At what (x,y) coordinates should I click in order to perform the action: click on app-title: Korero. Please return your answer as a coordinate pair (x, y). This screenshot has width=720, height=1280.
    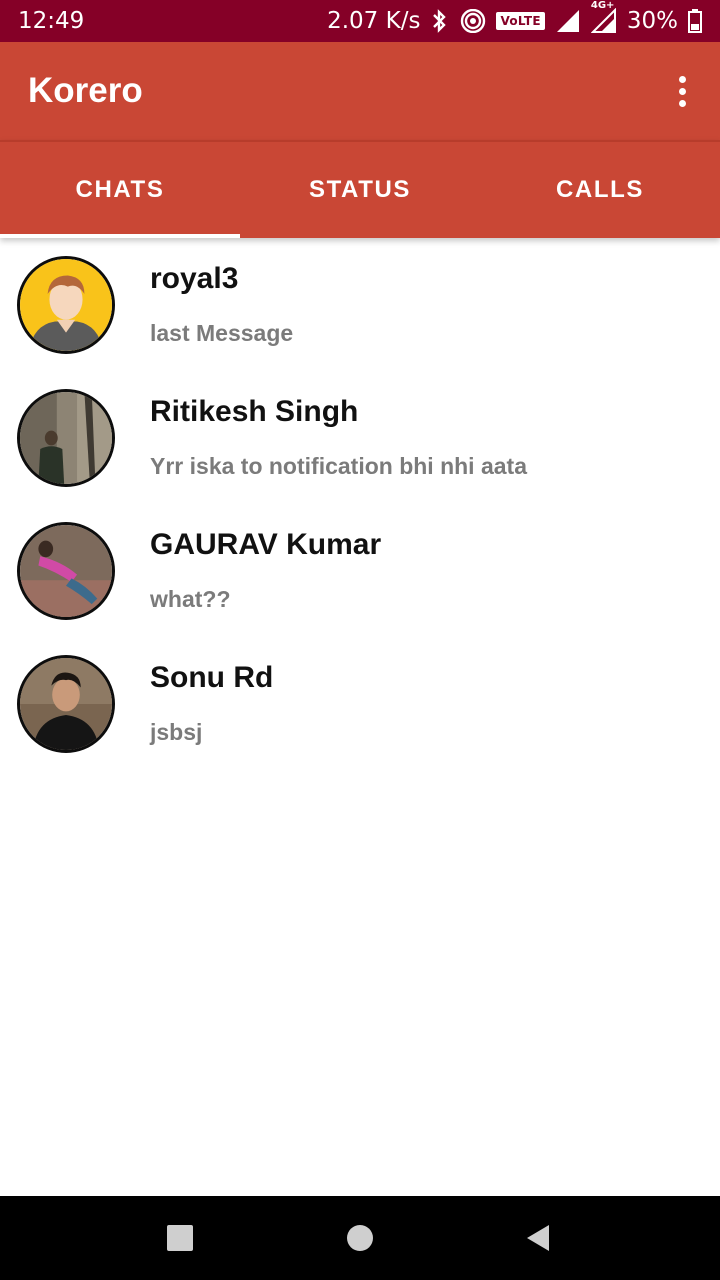
    Looking at the image, I should click on (85, 90).